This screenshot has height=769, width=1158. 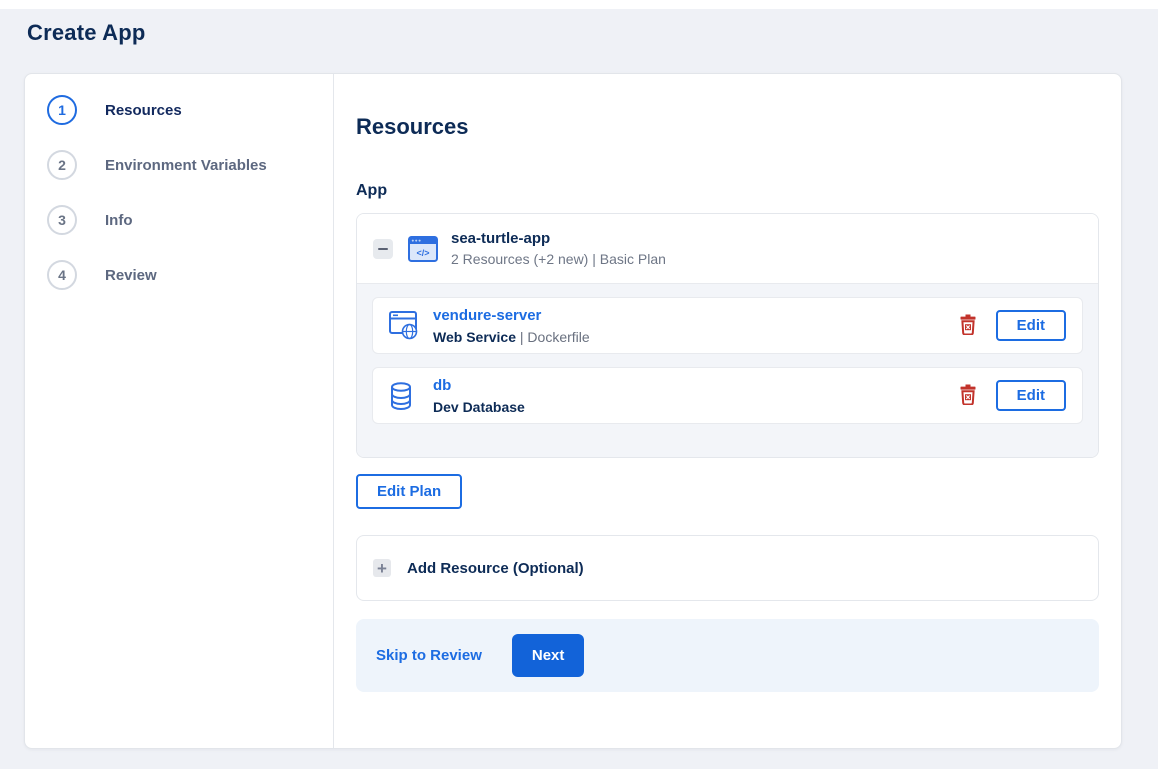 I want to click on step-label: Review, so click(x=131, y=275).